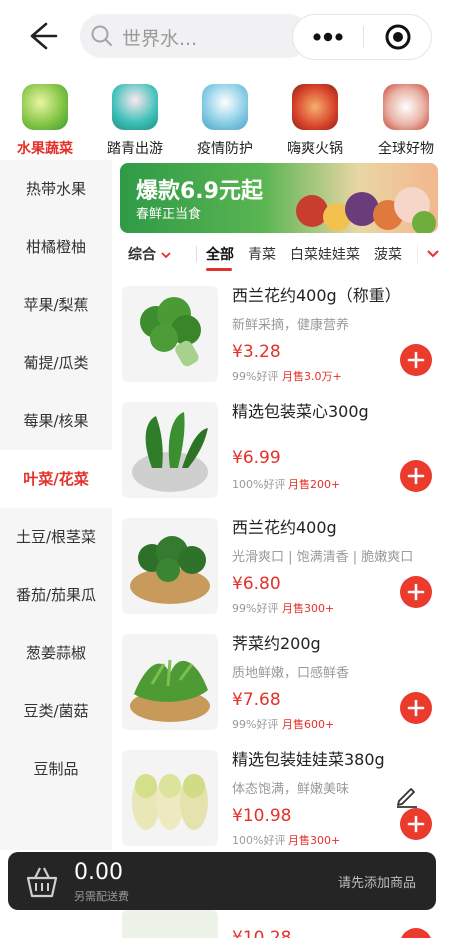 The image size is (451, 938). What do you see at coordinates (135, 149) in the screenshot?
I see `category-label: 踏青出游` at bounding box center [135, 149].